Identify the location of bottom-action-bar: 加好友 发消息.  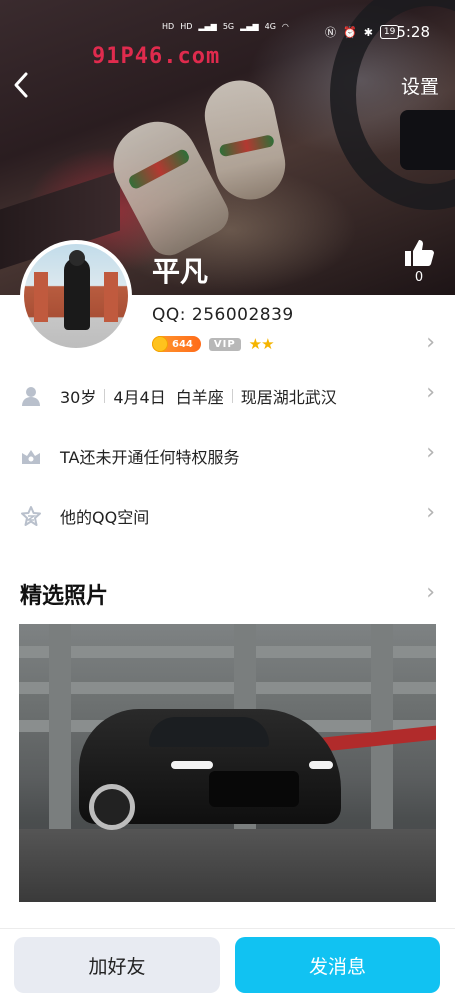
(227, 964).